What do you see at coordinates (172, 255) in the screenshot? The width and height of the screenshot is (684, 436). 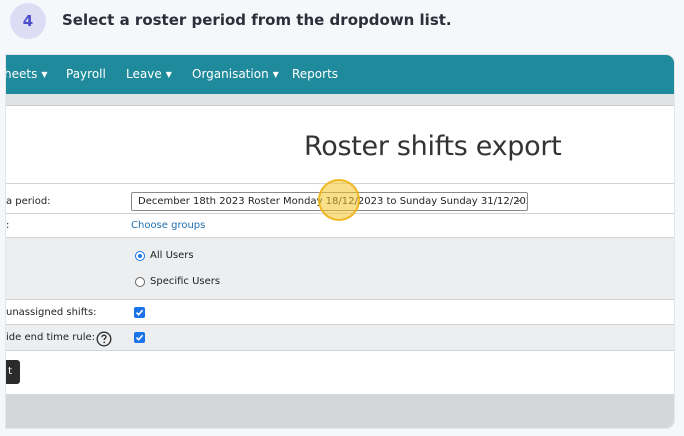 I see `all-users-label: All Users` at bounding box center [172, 255].